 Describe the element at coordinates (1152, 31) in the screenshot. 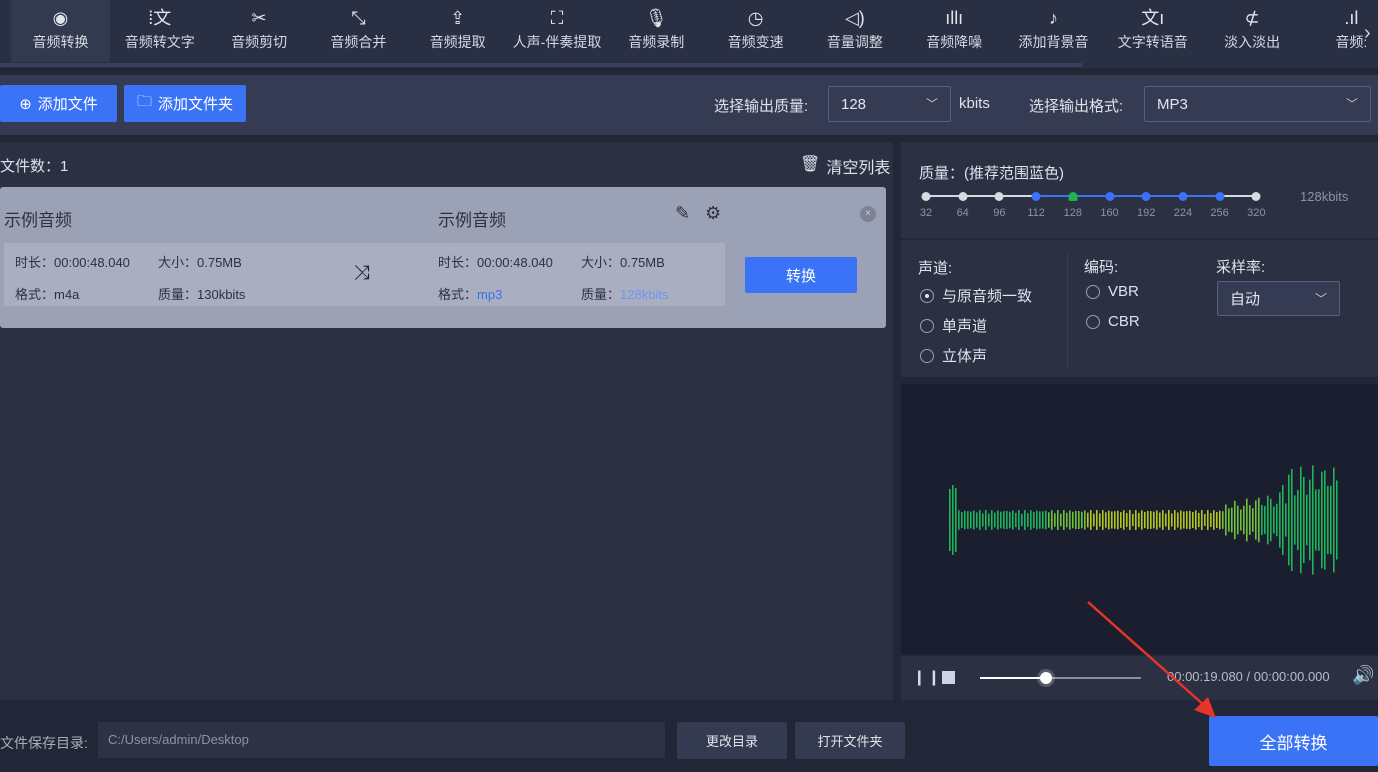

I see `nav-item-11: 文ı 文字转语音` at that location.